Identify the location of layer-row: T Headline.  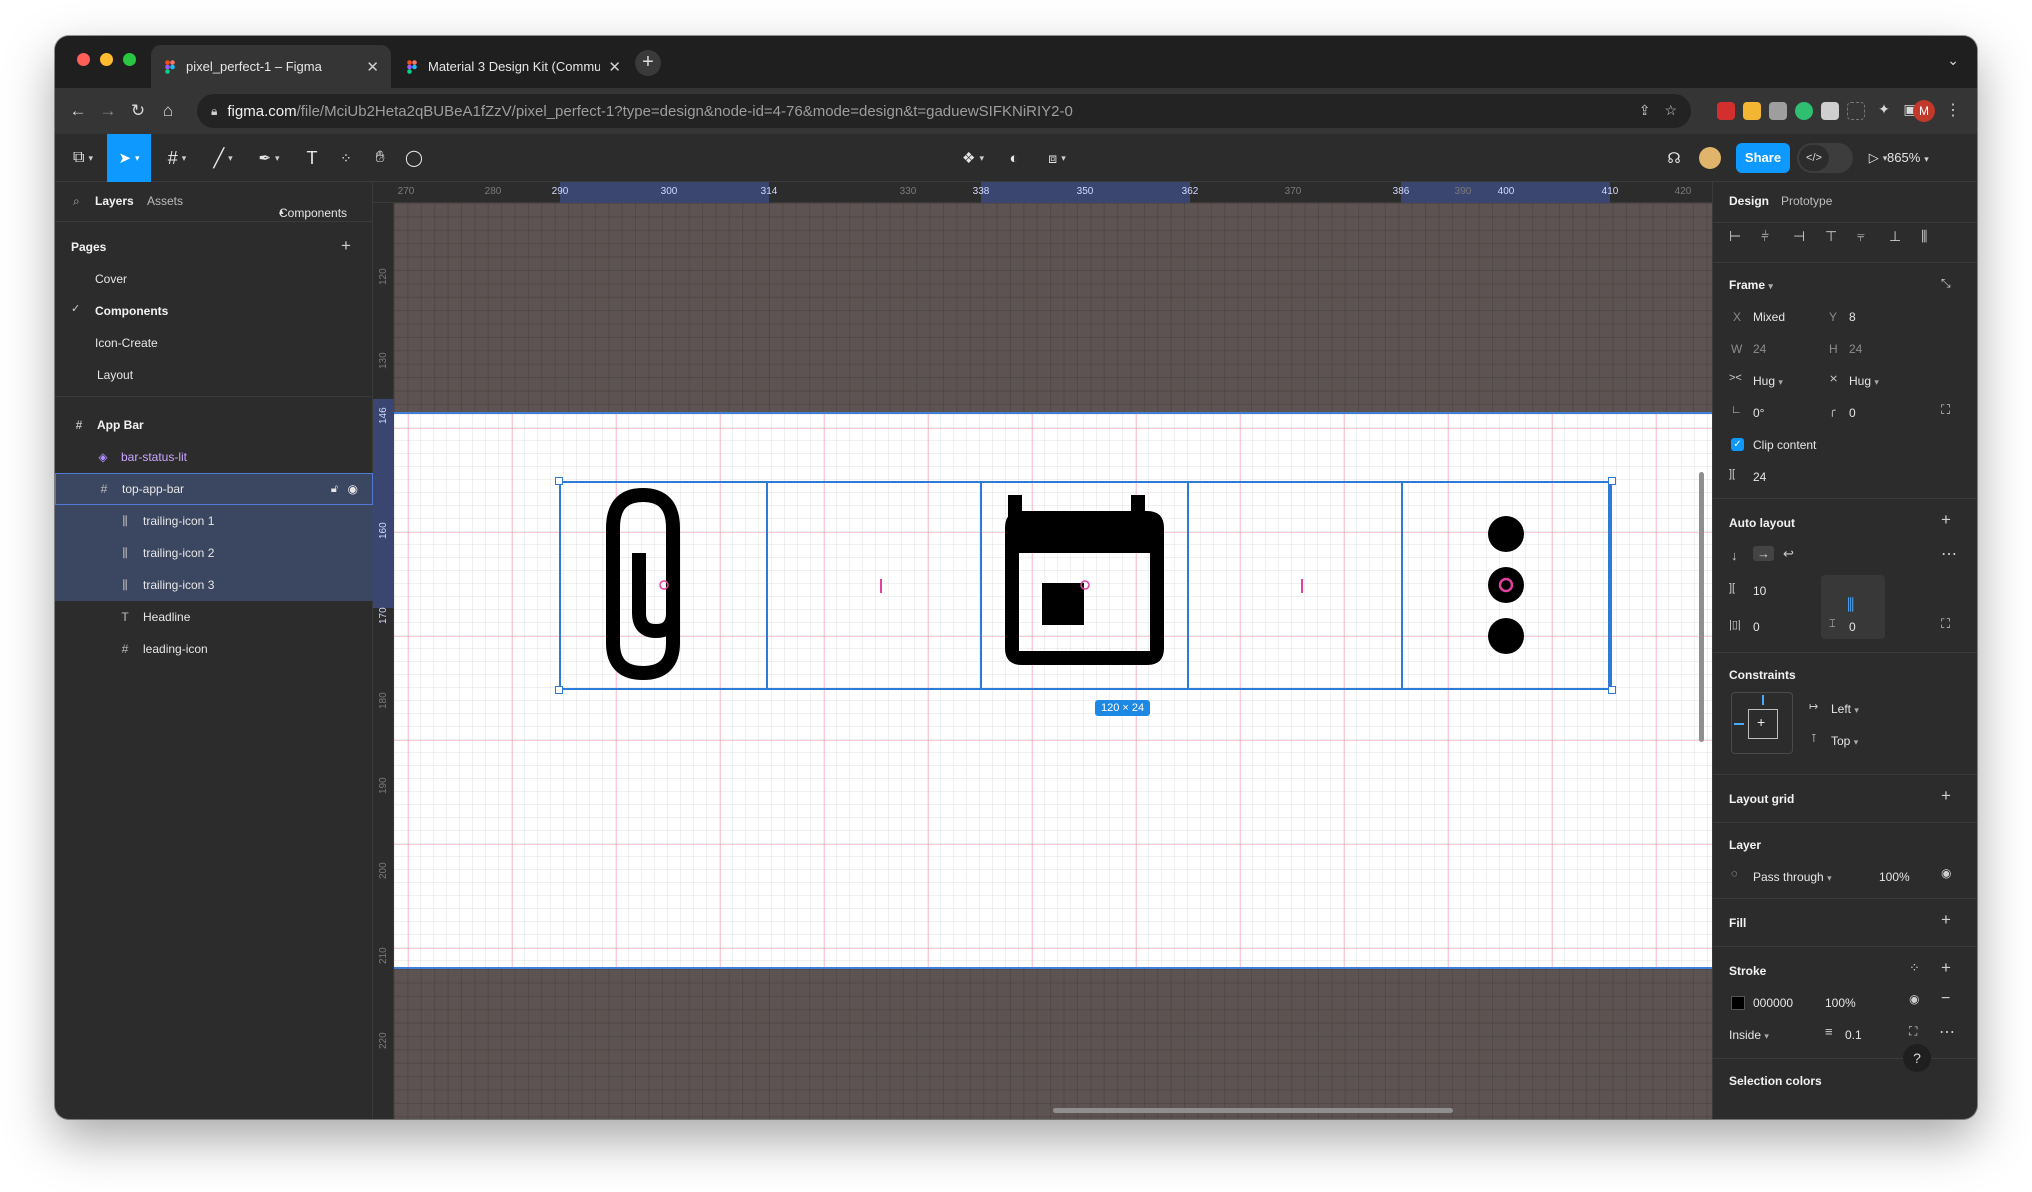
(214, 617).